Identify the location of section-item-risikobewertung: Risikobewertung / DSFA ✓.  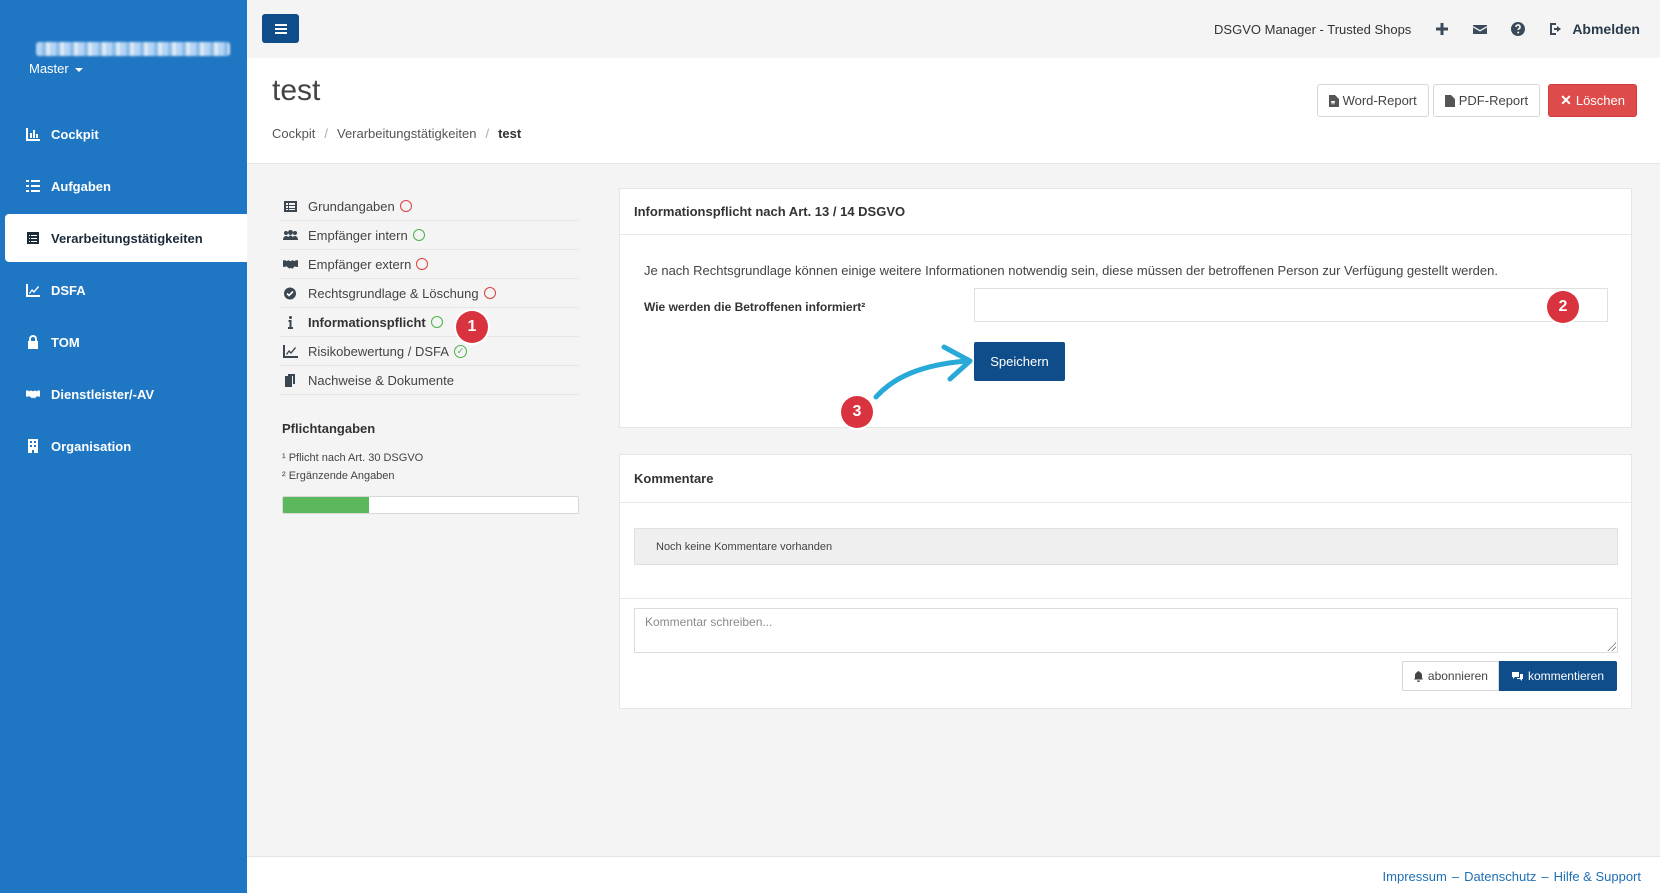
(429, 351).